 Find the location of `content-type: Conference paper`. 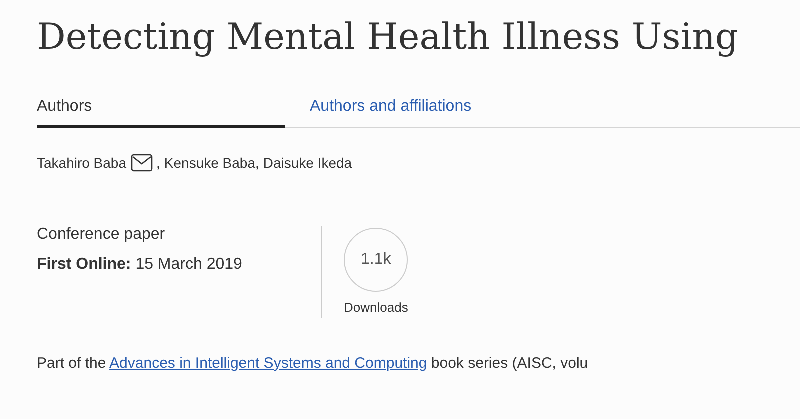

content-type: Conference paper is located at coordinates (101, 235).